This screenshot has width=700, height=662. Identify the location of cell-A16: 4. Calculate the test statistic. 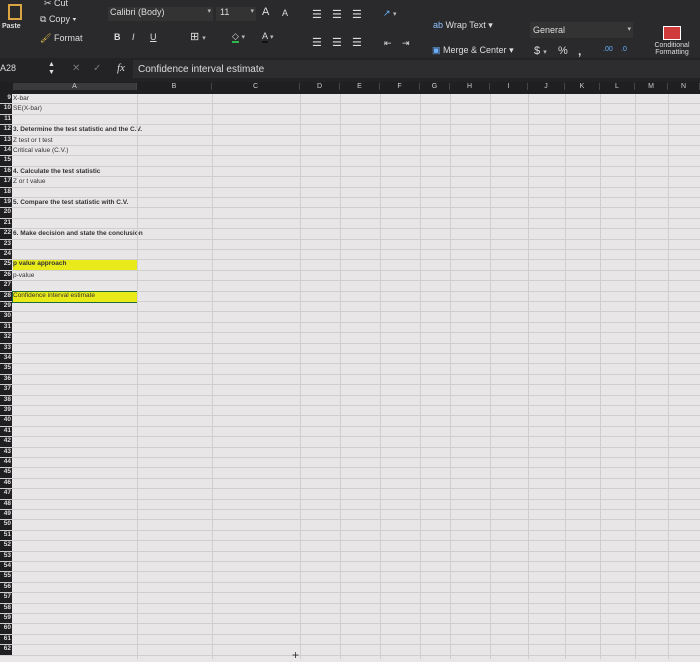
(56, 171).